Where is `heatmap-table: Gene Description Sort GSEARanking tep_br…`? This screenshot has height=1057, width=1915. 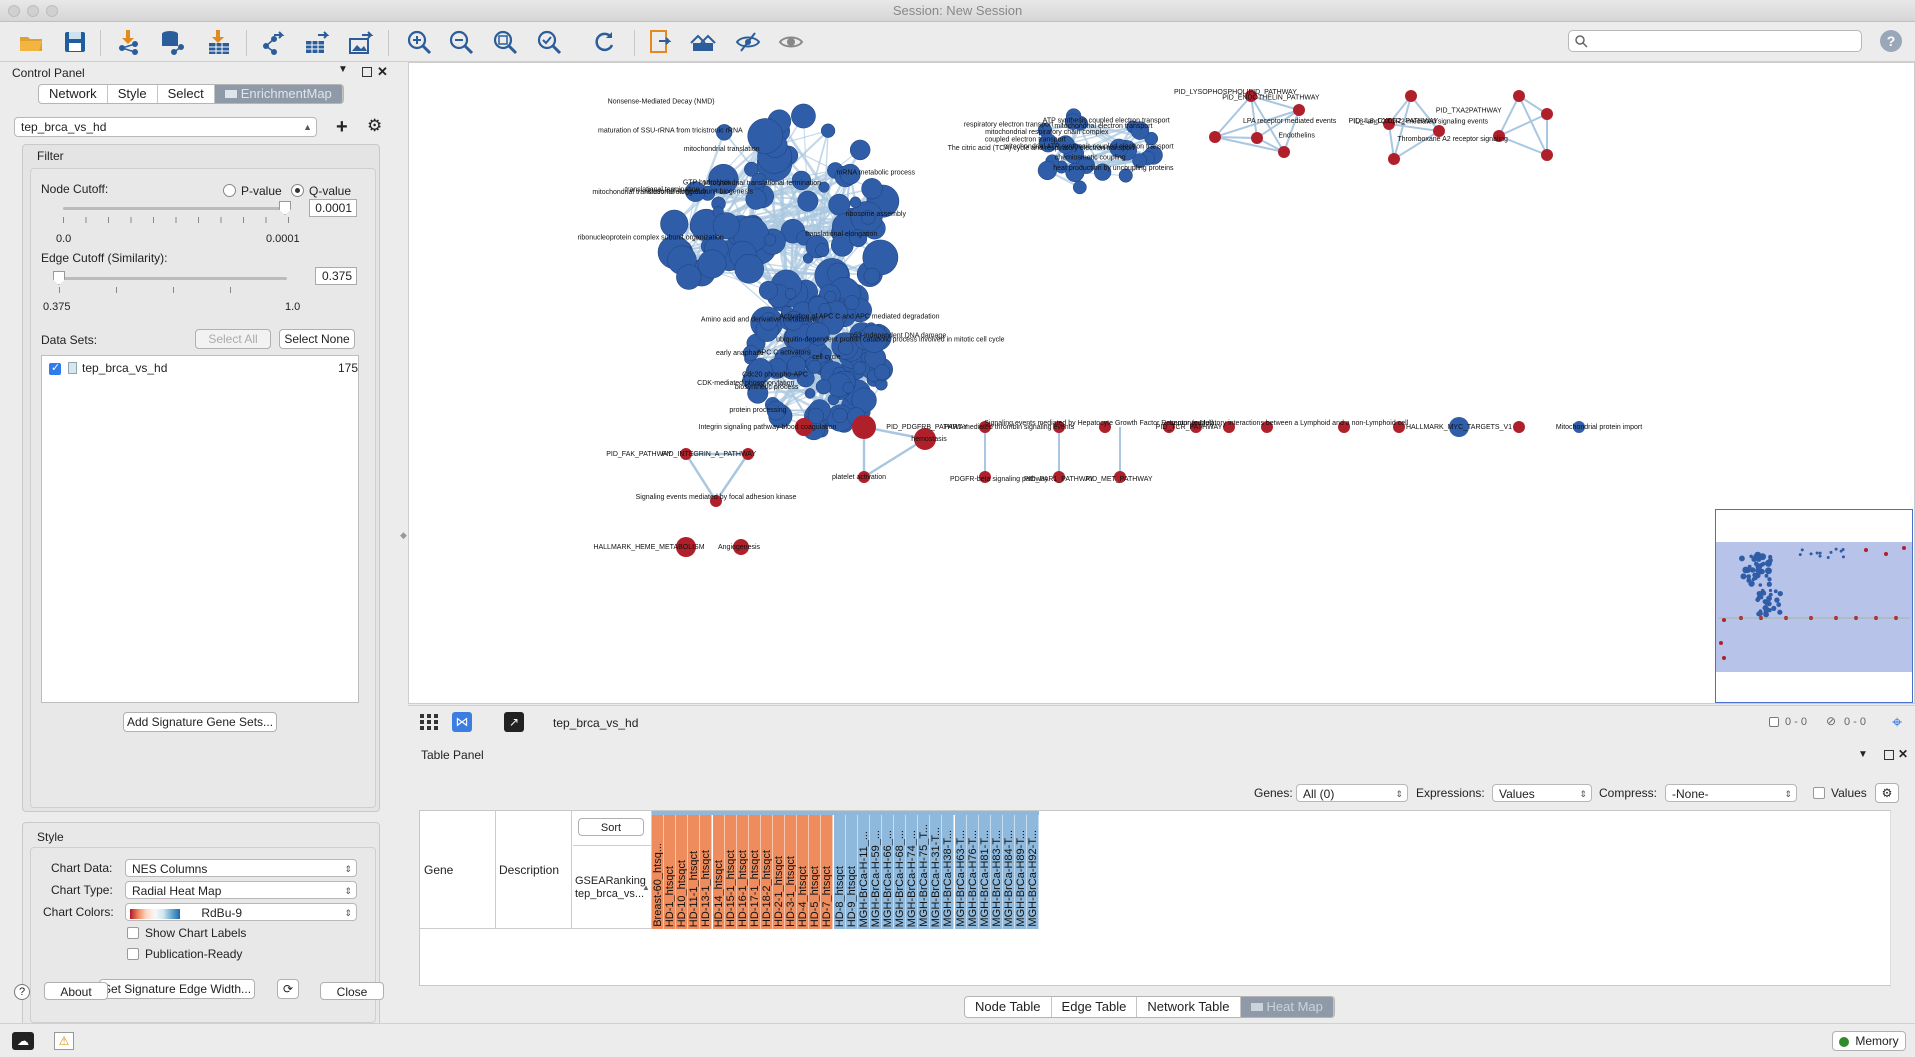
heatmap-table: Gene Description Sort GSEARanking tep_br… is located at coordinates (1155, 898).